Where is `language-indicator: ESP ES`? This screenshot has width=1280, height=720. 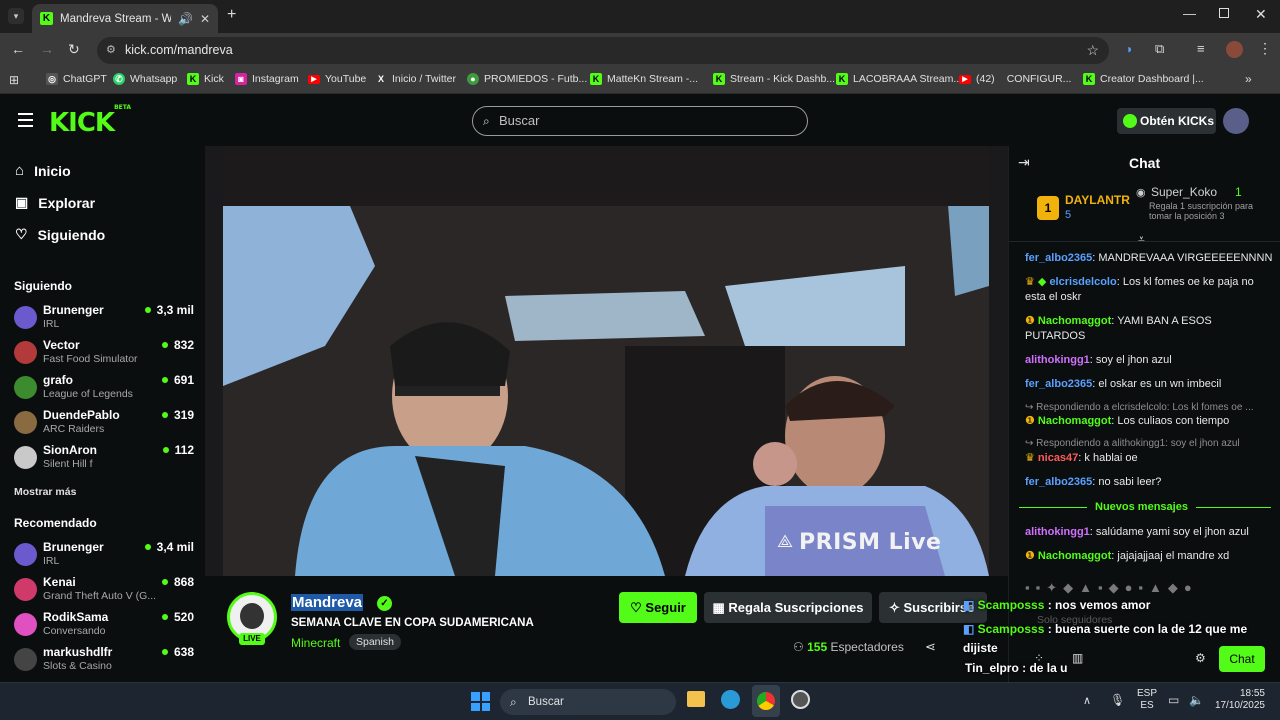
language-indicator: ESP ES is located at coordinates (1147, 700).